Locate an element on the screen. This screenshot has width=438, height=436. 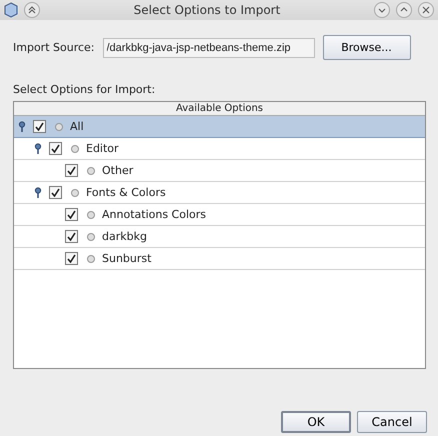
tree-label: Other is located at coordinates (118, 170).